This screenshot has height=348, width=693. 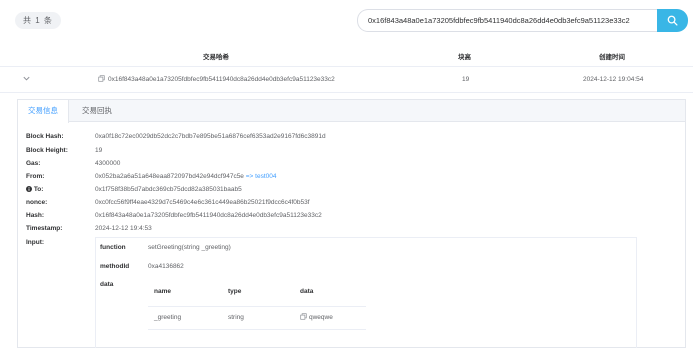 I want to click on data-table-header: name type data, so click(x=257, y=297).